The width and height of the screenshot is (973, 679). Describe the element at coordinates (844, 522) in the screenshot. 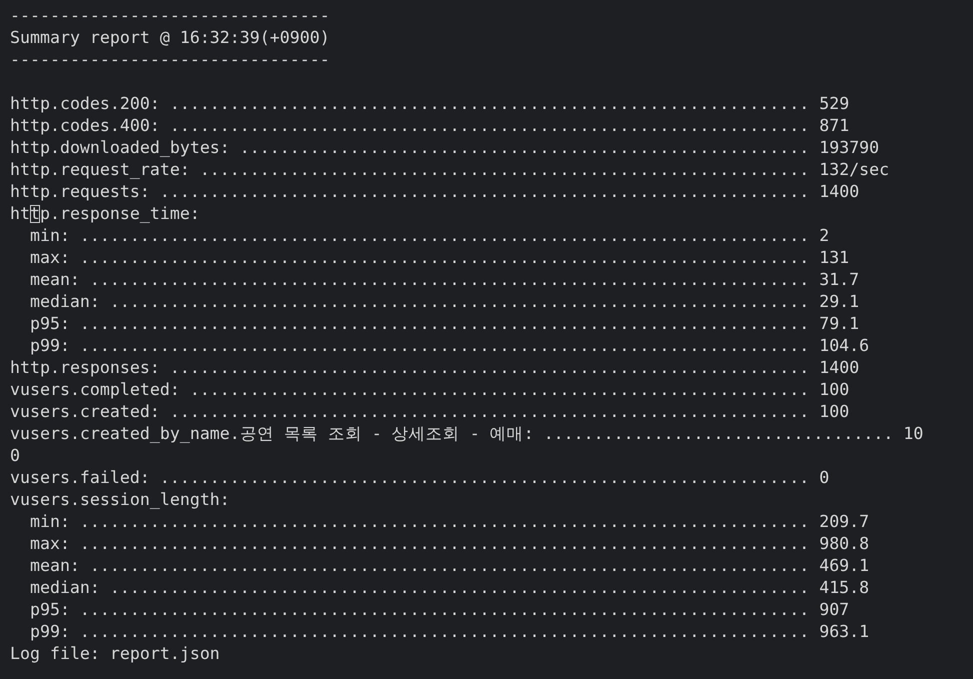

I see `metric-value: 209.7` at that location.